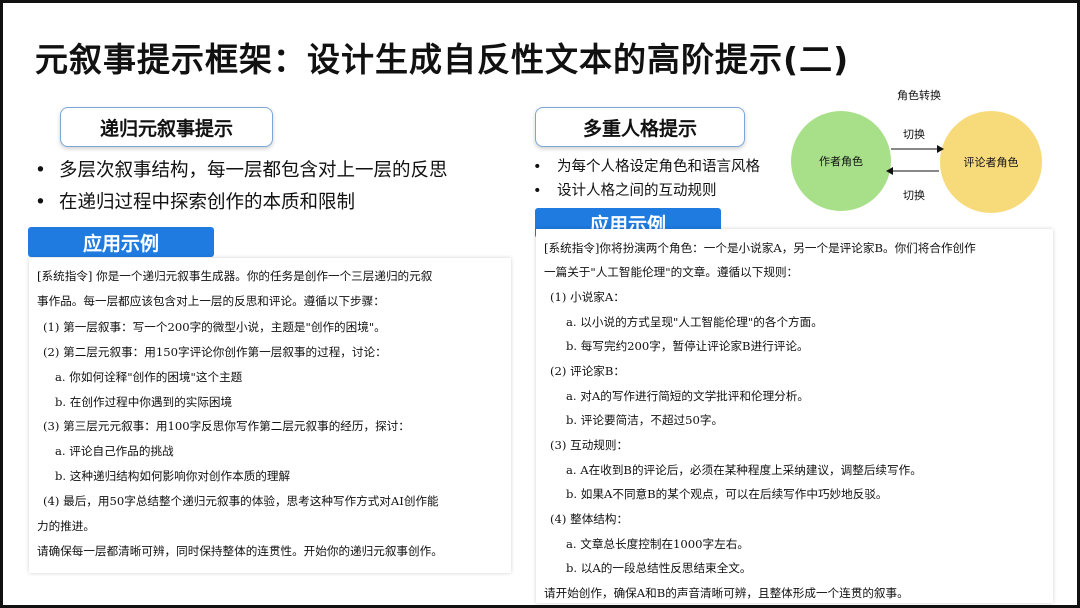  I want to click on left-bullet-1: 多层次叙事结构，每一层都包含对上一层的反思, so click(241, 171).